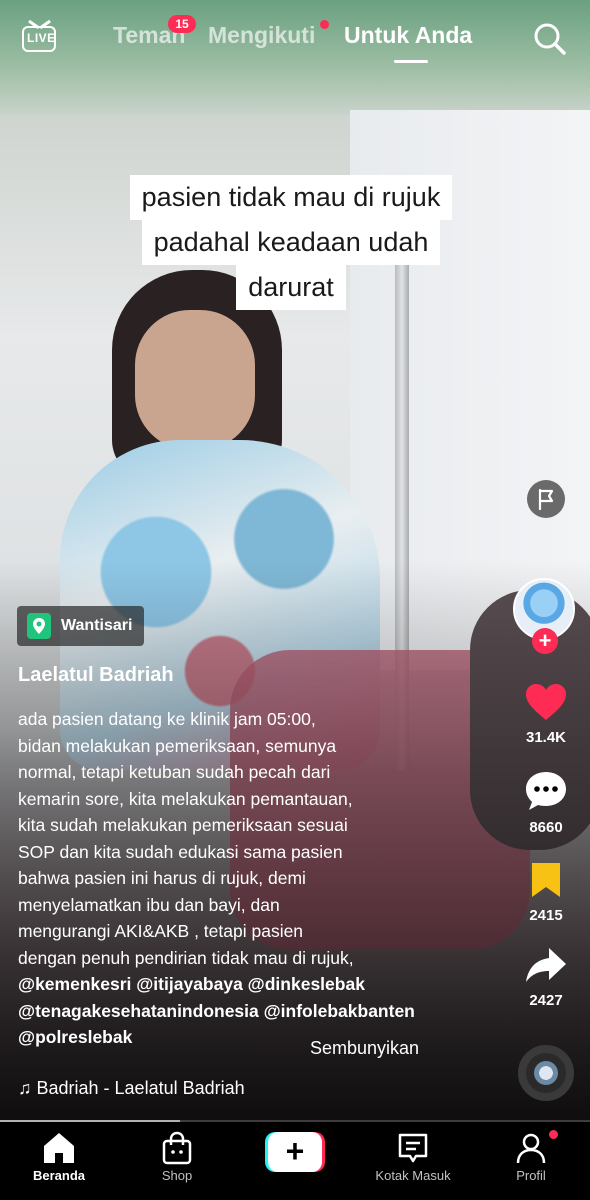  I want to click on save-button: 2415, so click(546, 892).